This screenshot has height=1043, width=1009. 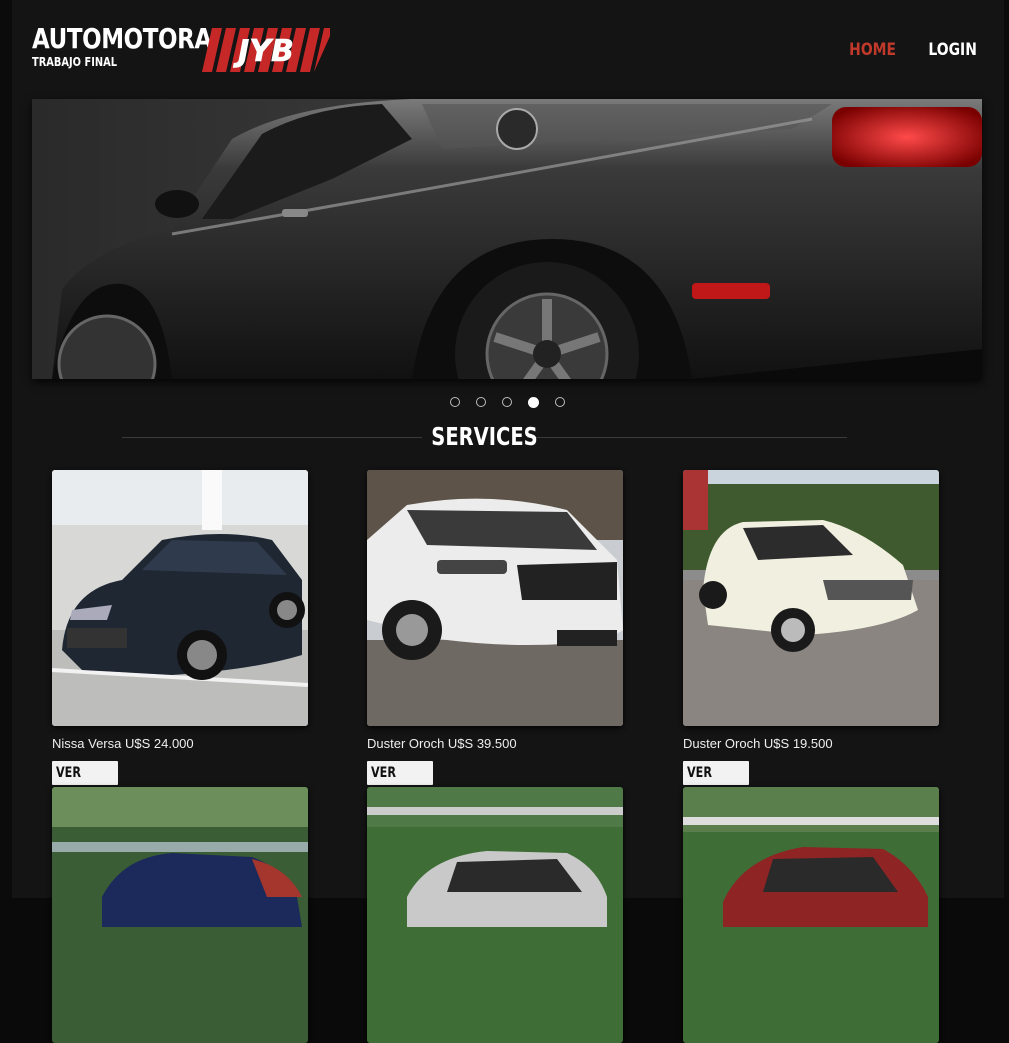 I want to click on car-card: Duster Oroch U$S 19.500 VER MAS, so click(x=811, y=638).